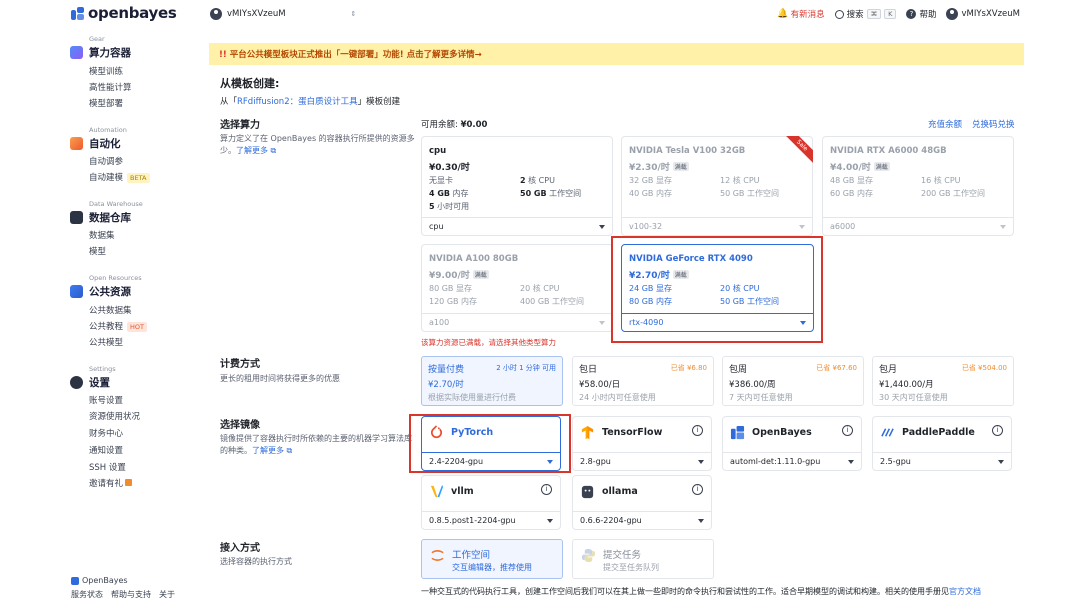 This screenshot has height=603, width=1080. Describe the element at coordinates (643, 559) in the screenshot. I see `access-option-task: 提交任务 提交至任务队列` at that location.